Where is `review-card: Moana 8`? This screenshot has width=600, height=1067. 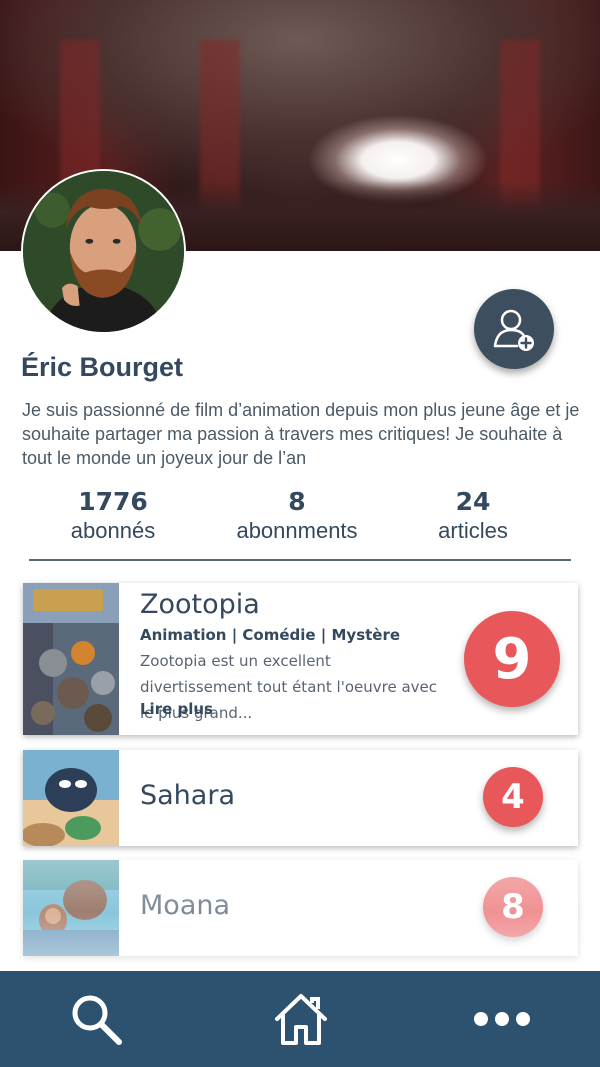 review-card: Moana 8 is located at coordinates (300, 908).